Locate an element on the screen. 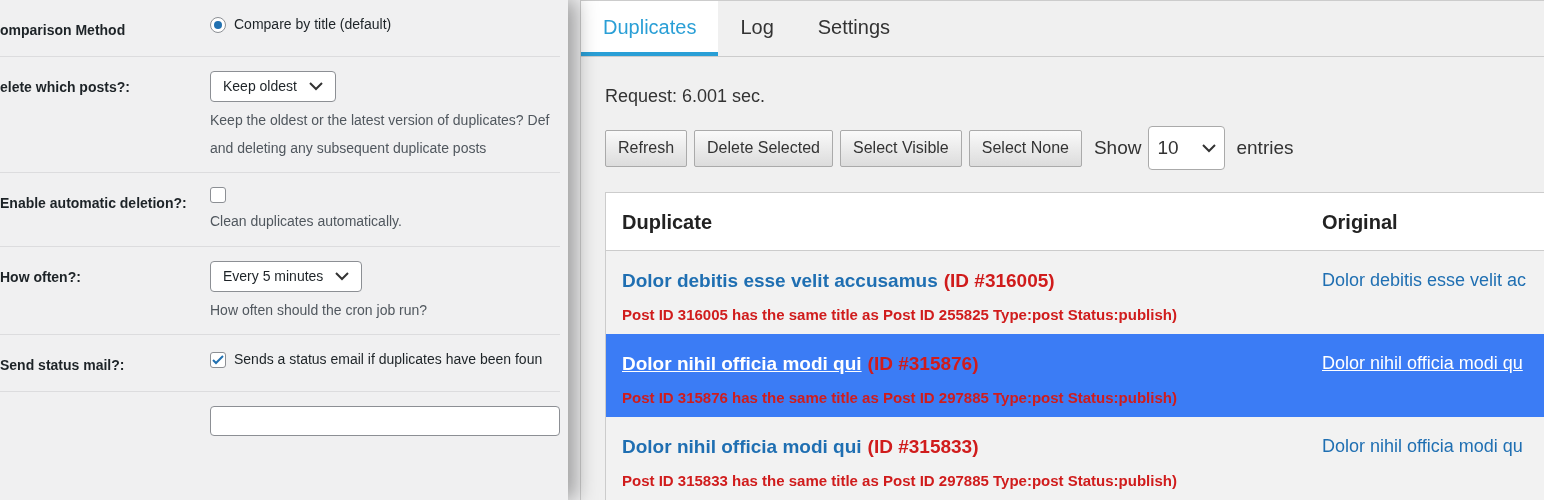 Image resolution: width=1544 pixels, height=500 pixels. action-button: Select Visible is located at coordinates (901, 148).